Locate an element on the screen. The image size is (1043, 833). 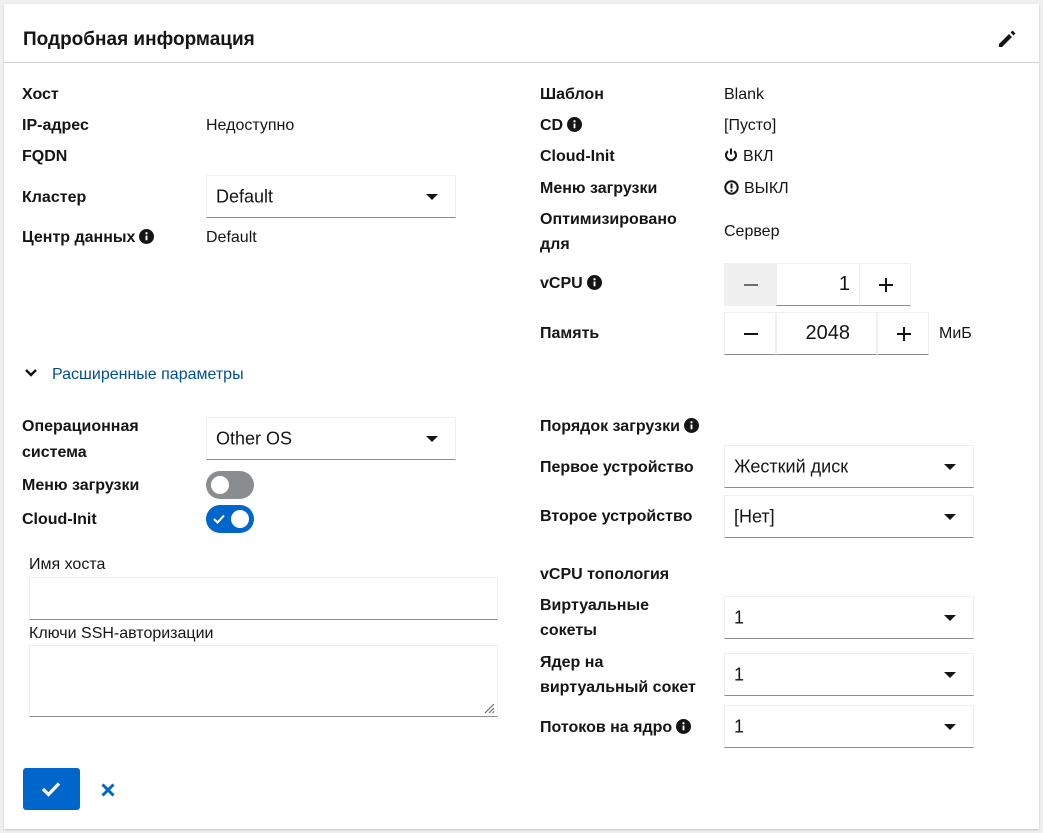
ssh-keys-label: Ключи SSH-авторизации is located at coordinates (121, 633).